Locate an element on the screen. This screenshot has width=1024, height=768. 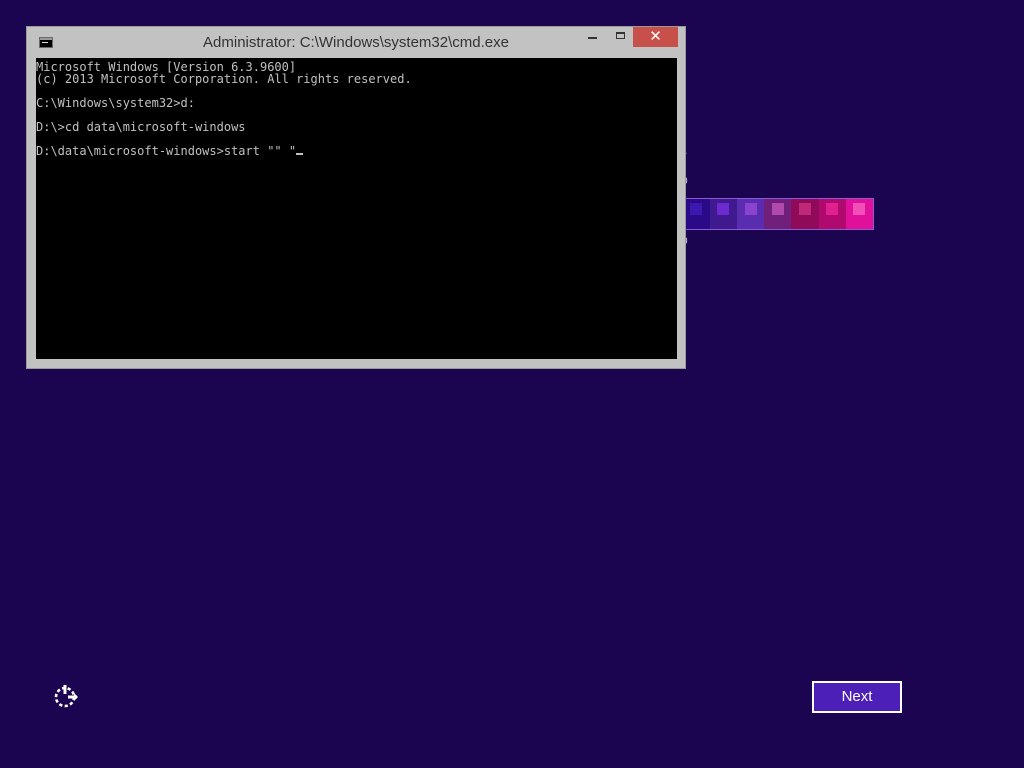
maximize-icon is located at coordinates (620, 35).